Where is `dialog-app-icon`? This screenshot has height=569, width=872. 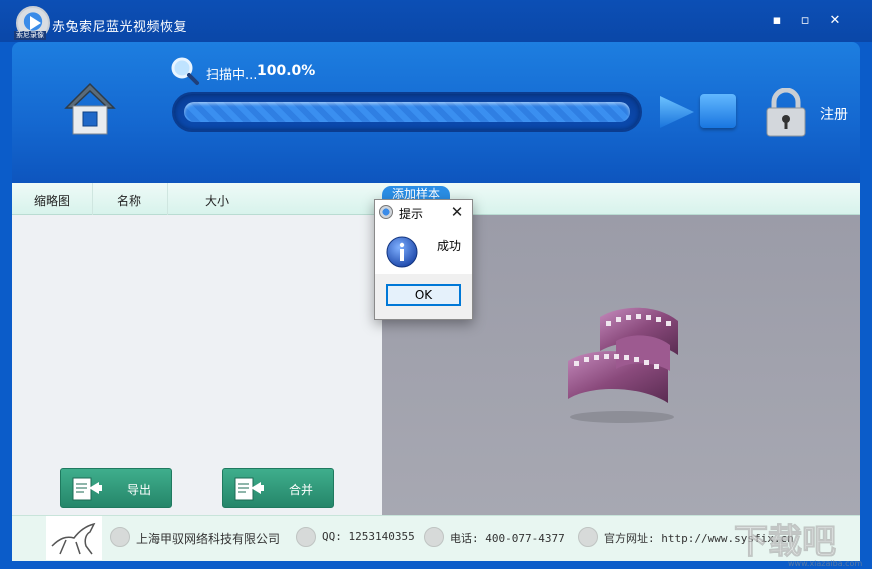 dialog-app-icon is located at coordinates (386, 212).